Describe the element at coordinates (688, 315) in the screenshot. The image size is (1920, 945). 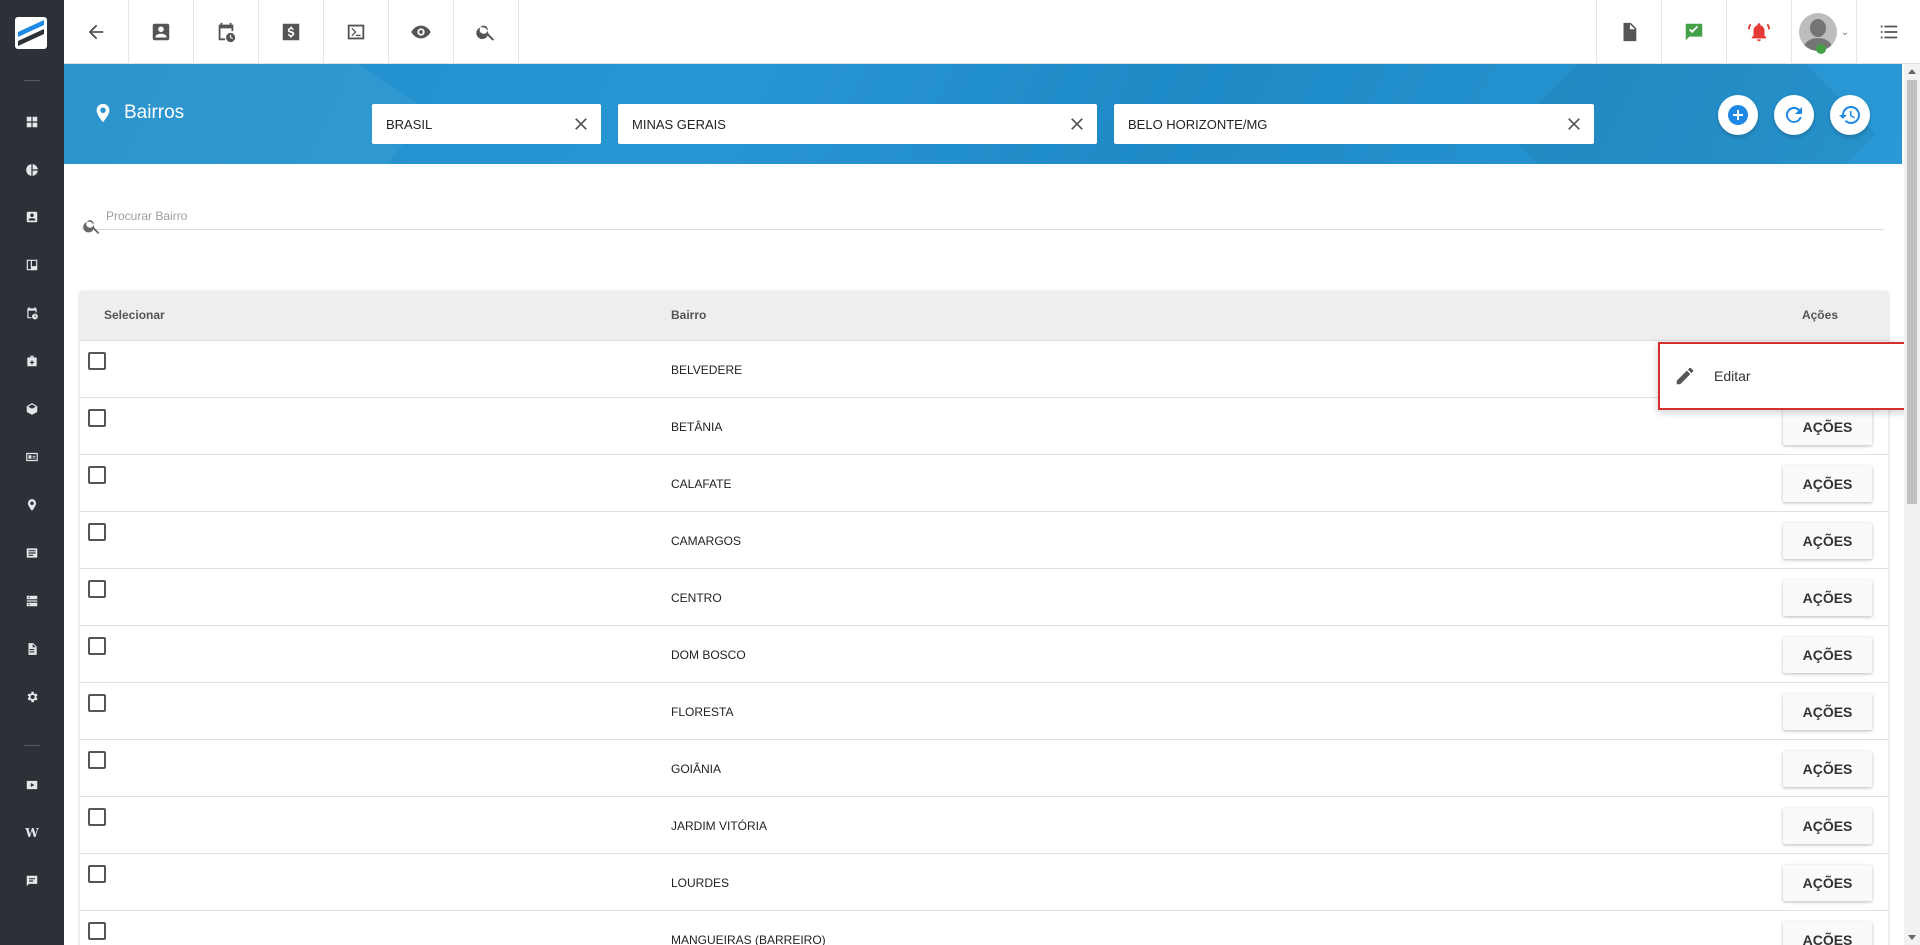
I see `column-header-bairro: Bairro` at that location.